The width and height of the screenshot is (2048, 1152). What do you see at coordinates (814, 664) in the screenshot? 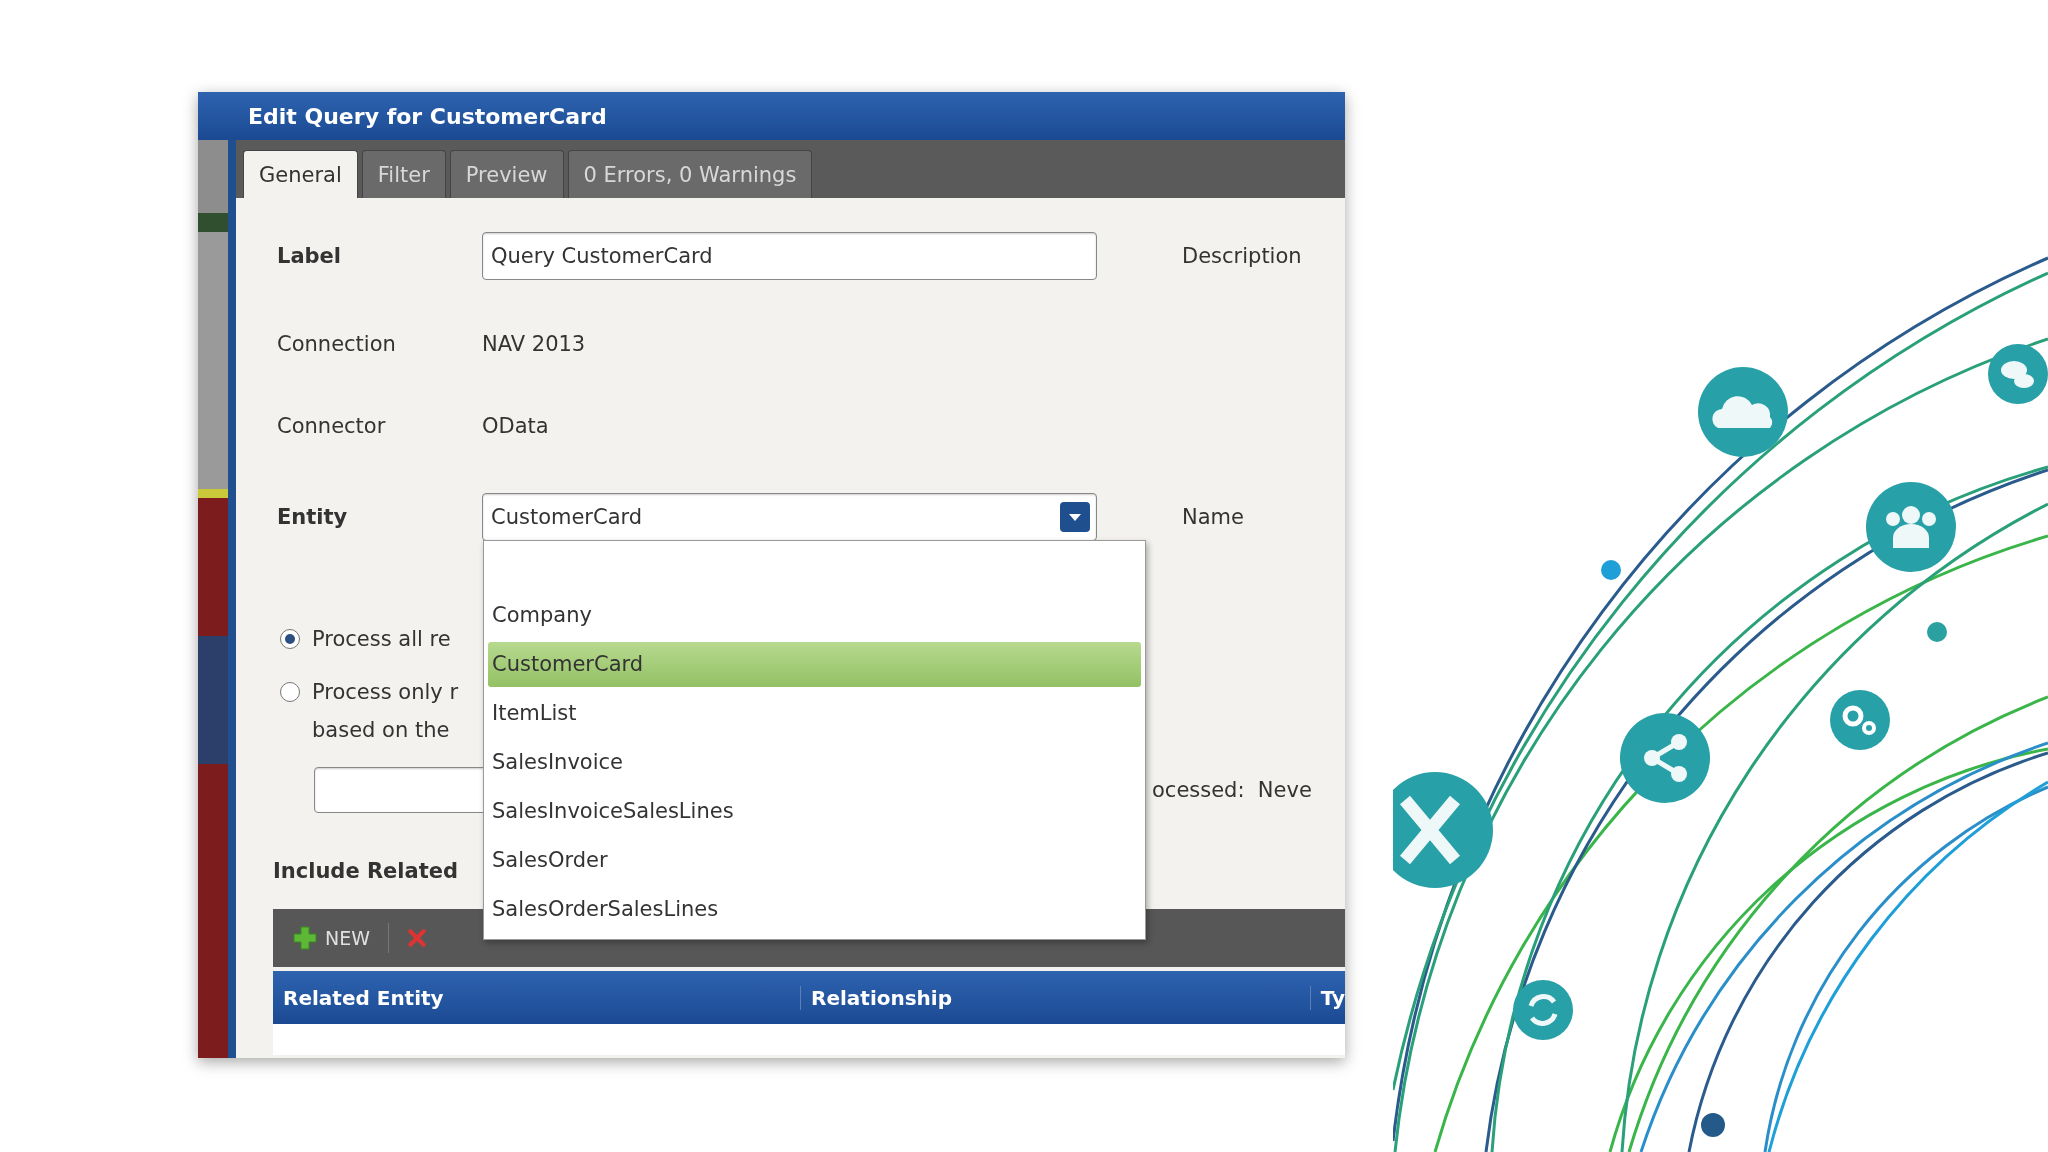
I see `dropdown-option: CustomerCard` at bounding box center [814, 664].